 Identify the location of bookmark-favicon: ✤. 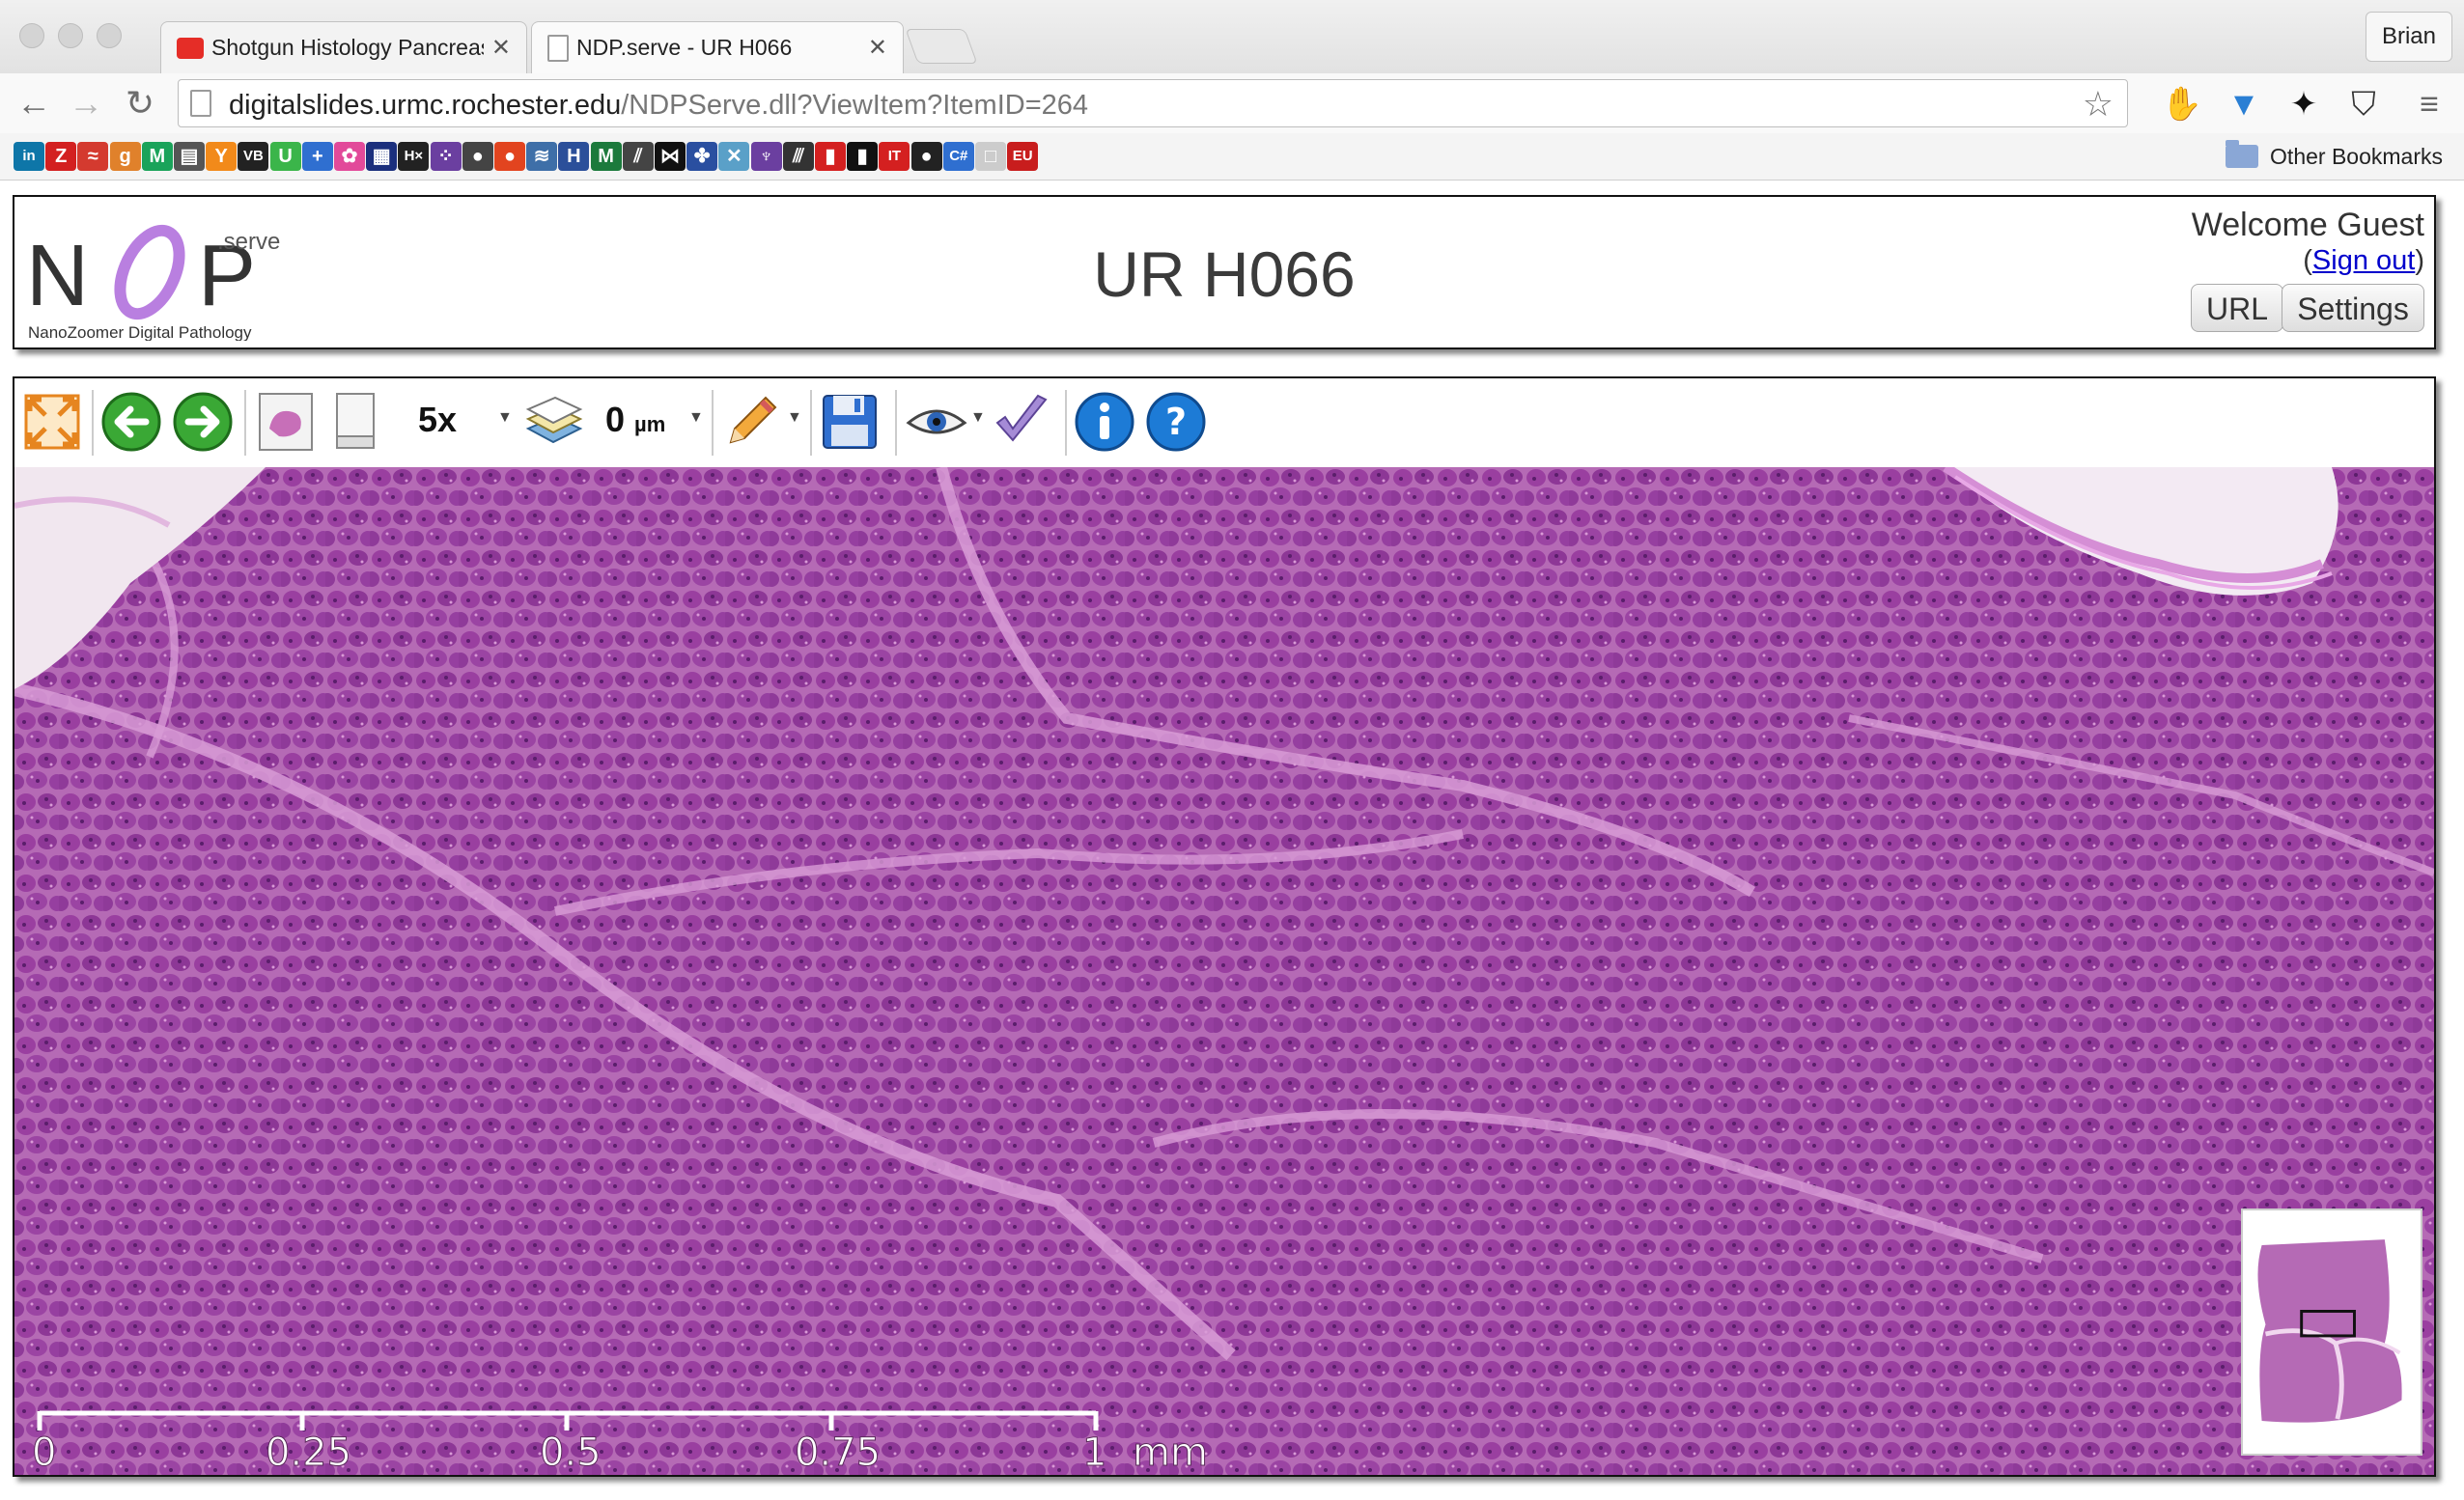
(702, 156).